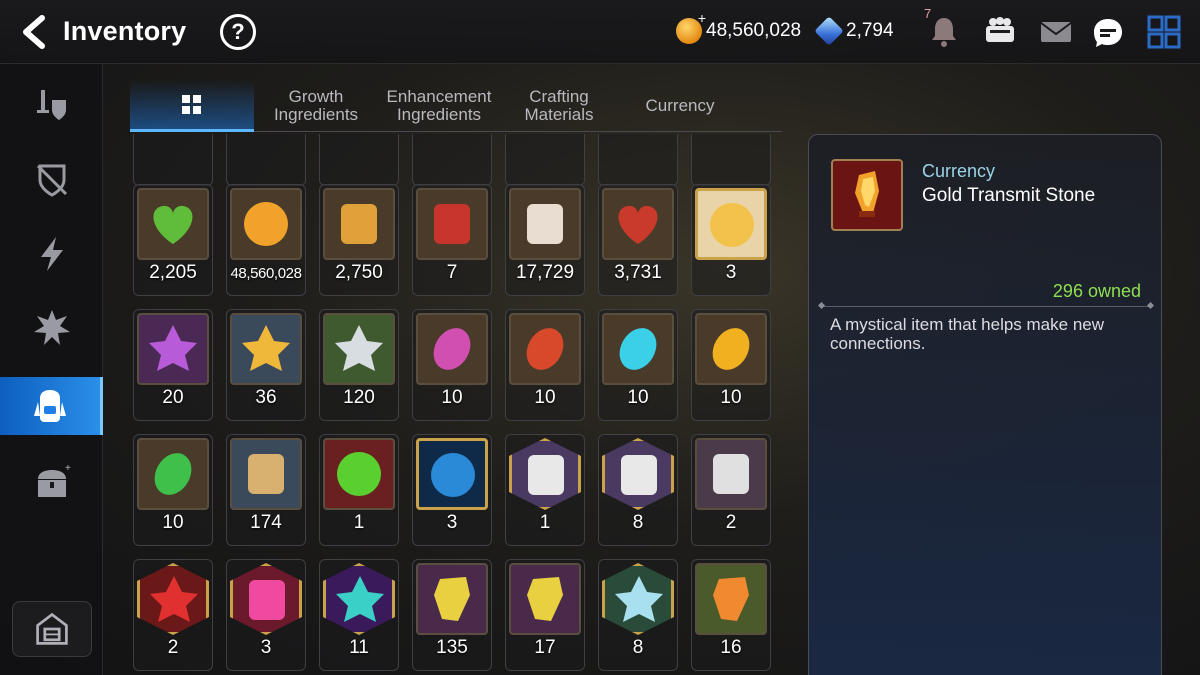  Describe the element at coordinates (266, 224) in the screenshot. I see `gold-coin-icon` at that location.